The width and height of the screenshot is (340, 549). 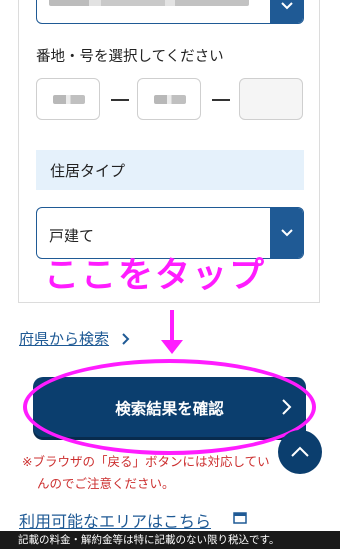 What do you see at coordinates (106, 483) in the screenshot?
I see `back-button-notice-line2: んのでご注意ください。` at bounding box center [106, 483].